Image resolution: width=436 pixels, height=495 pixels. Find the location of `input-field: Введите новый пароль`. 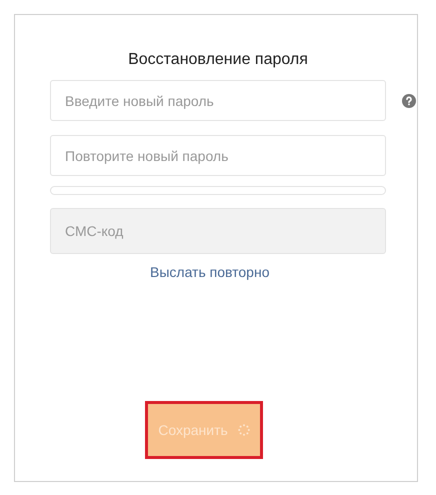

input-field: Введите новый пароль is located at coordinates (218, 100).